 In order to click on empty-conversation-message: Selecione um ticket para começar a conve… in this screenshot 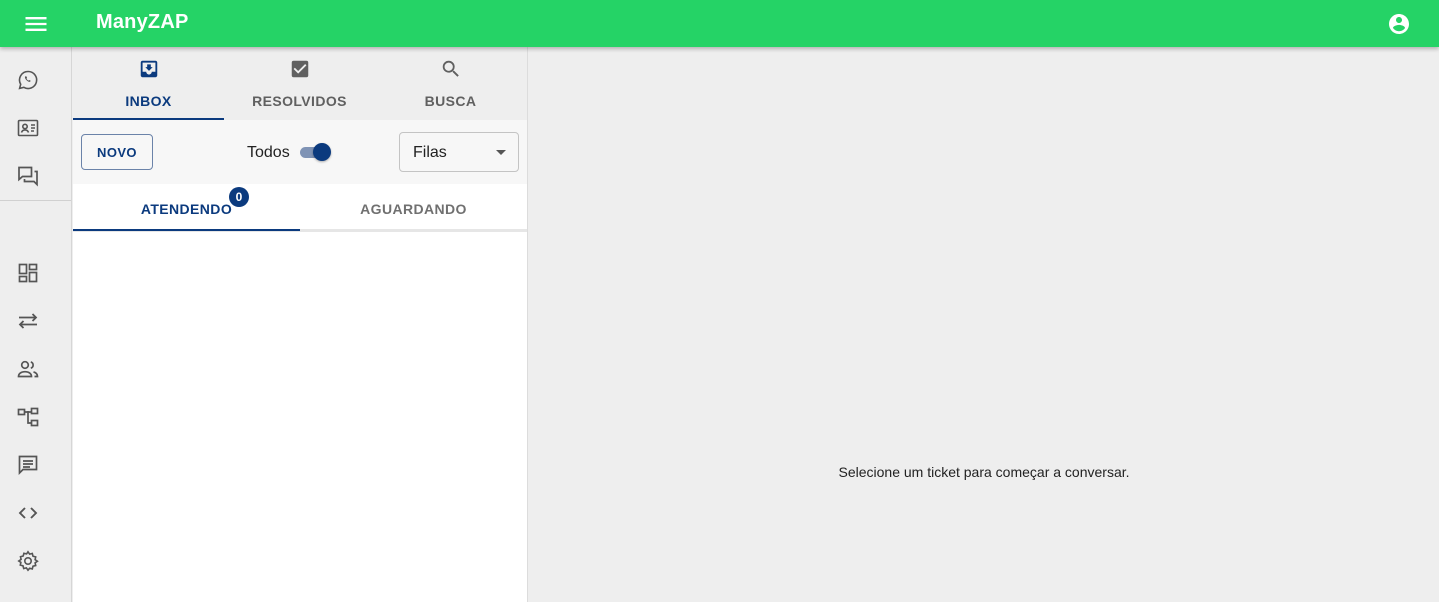, I will do `click(984, 472)`.